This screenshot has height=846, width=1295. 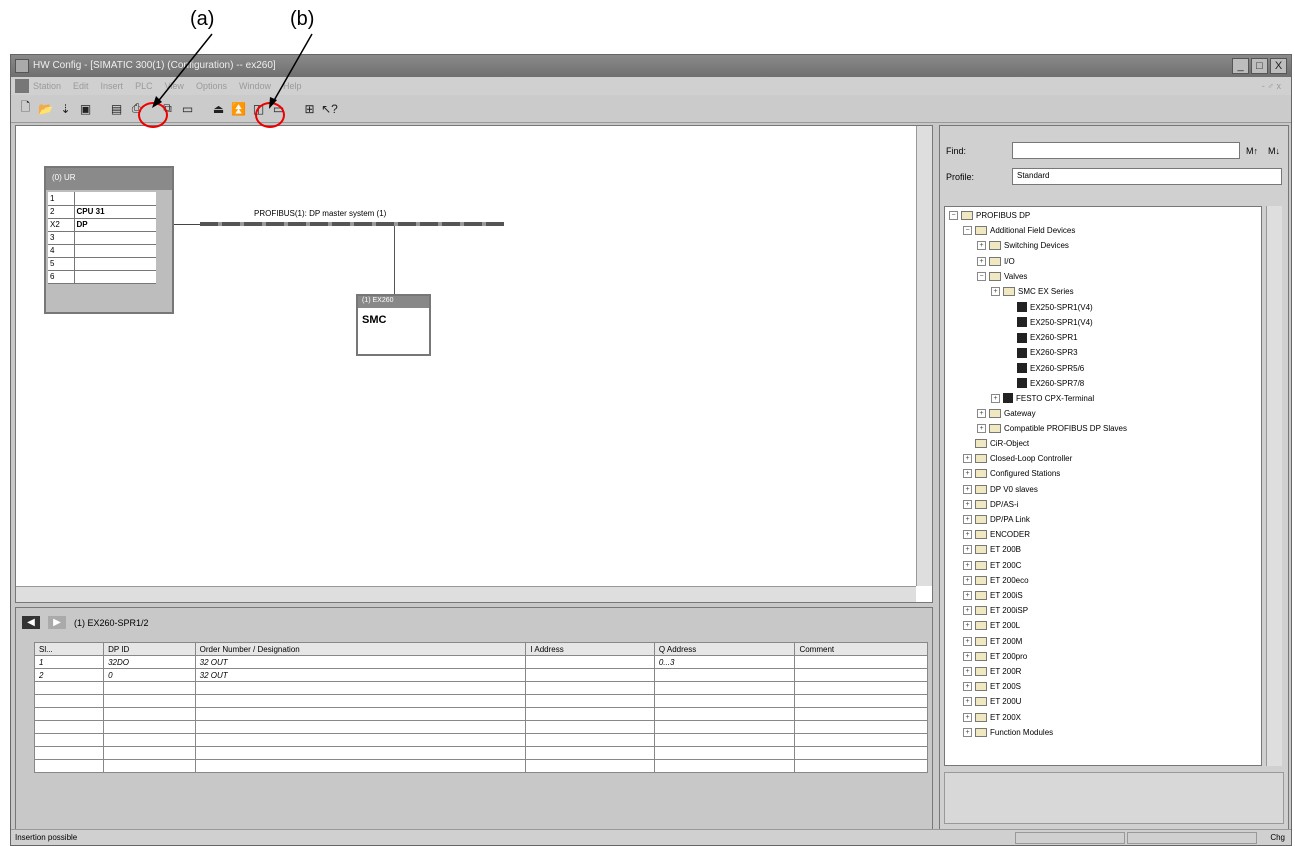 What do you see at coordinates (995, 611) in the screenshot?
I see `tree-item: + ET 200iSP` at bounding box center [995, 611].